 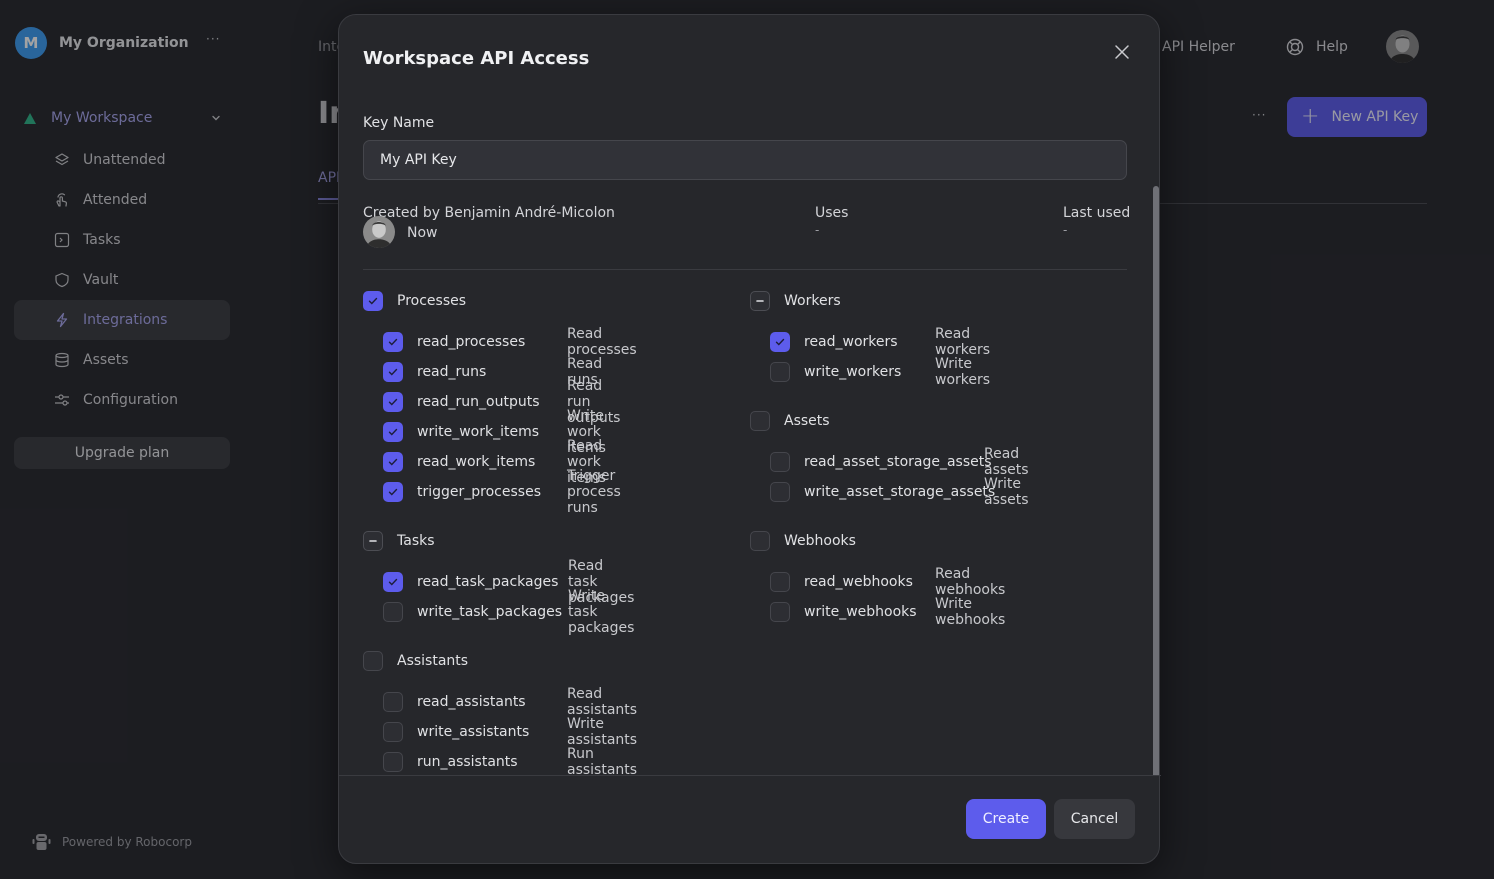 I want to click on create-button: Create, so click(x=1006, y=819).